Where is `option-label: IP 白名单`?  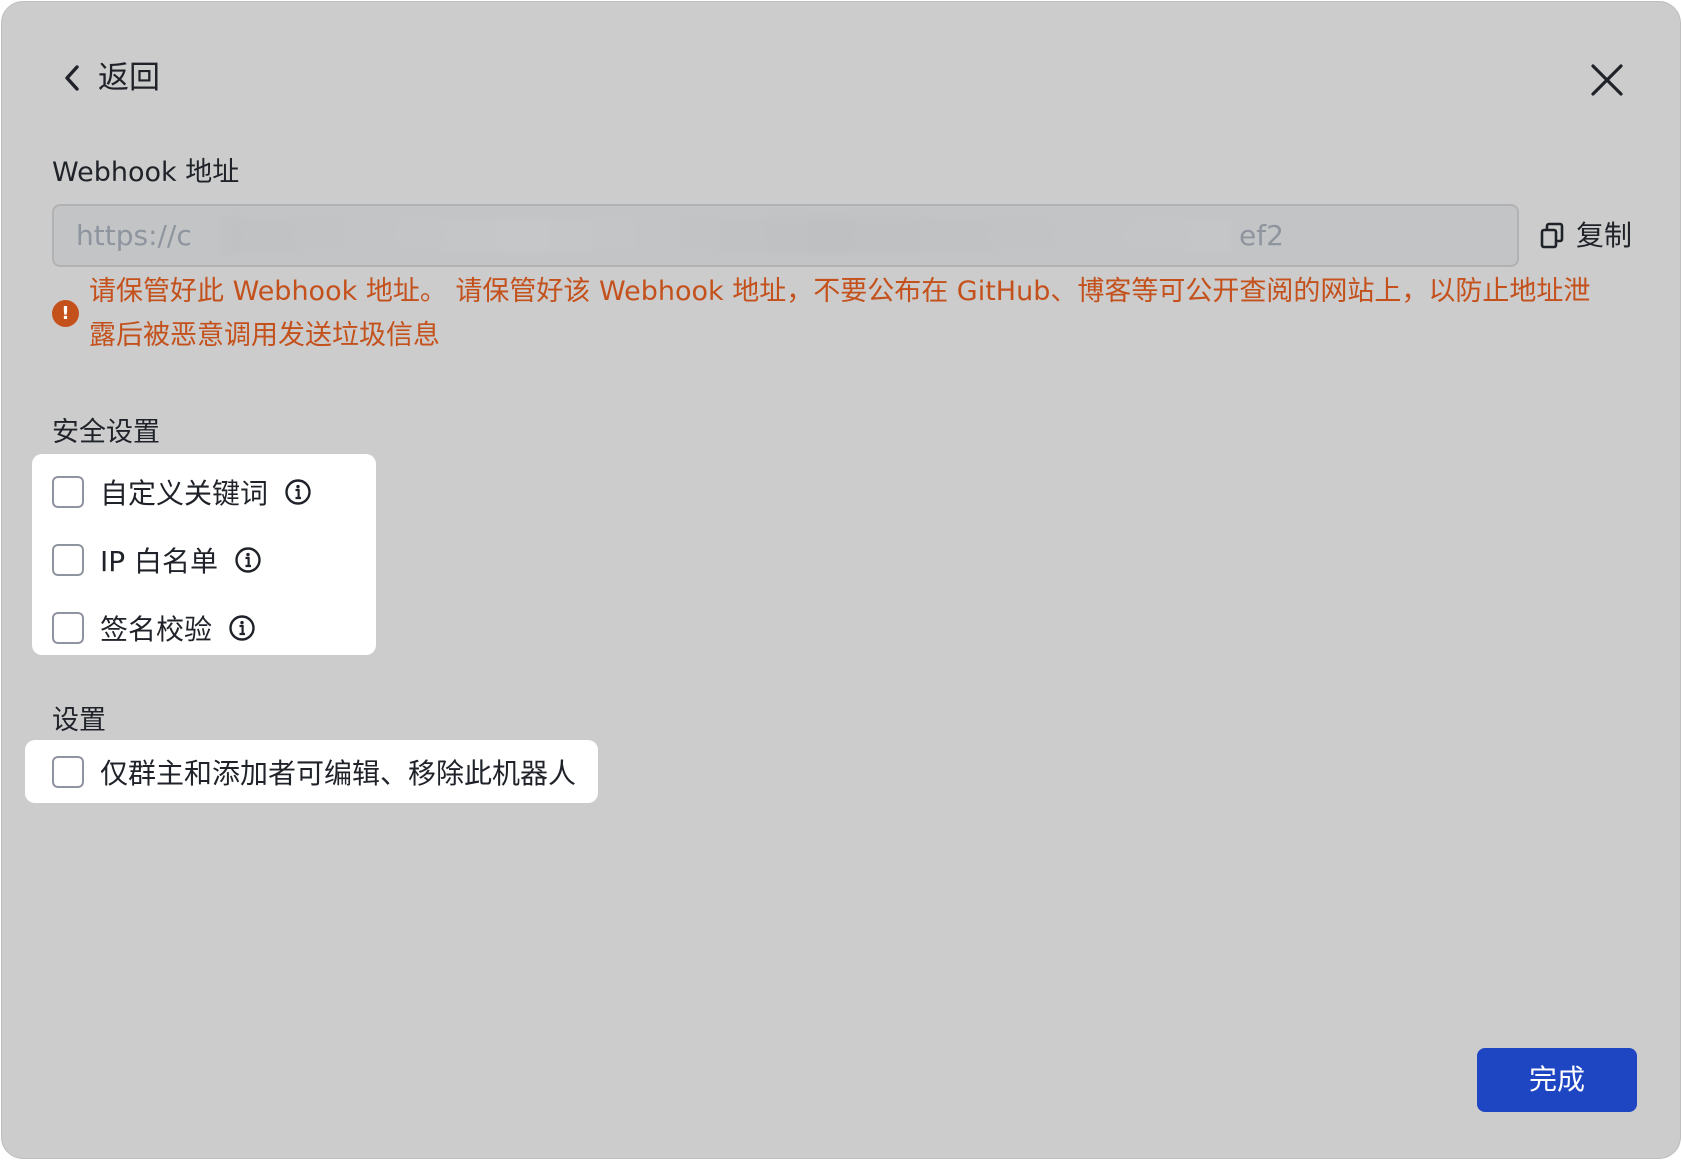
option-label: IP 白名单 is located at coordinates (159, 561).